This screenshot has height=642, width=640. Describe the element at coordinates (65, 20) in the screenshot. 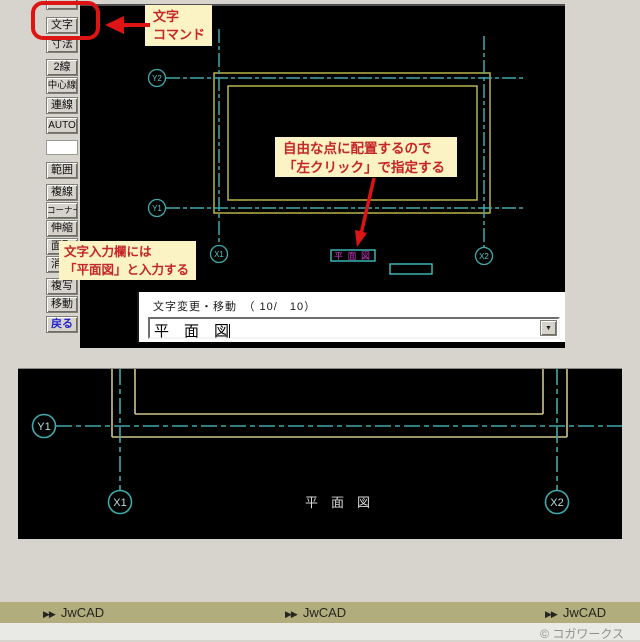

I see `command-highlight-circle` at that location.